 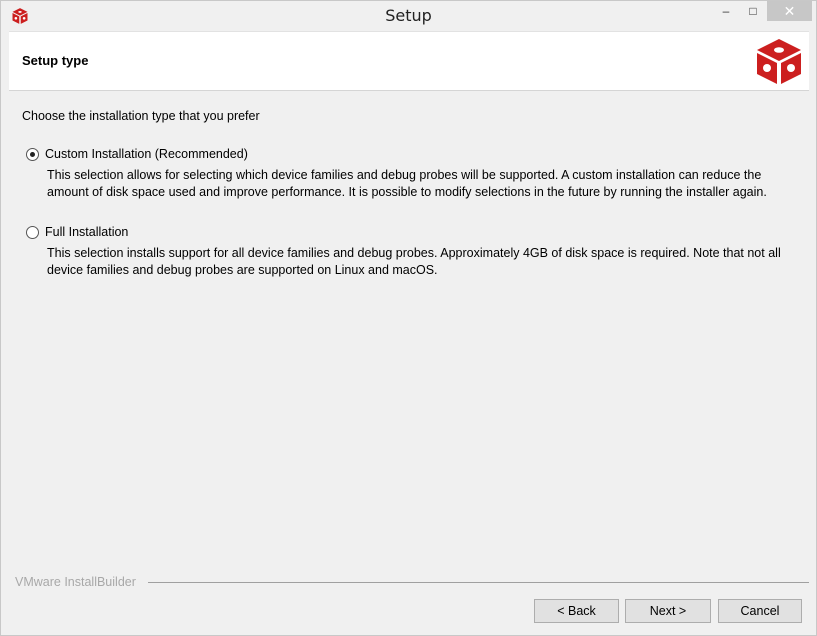 I want to click on maximize-icon: □, so click(x=753, y=11).